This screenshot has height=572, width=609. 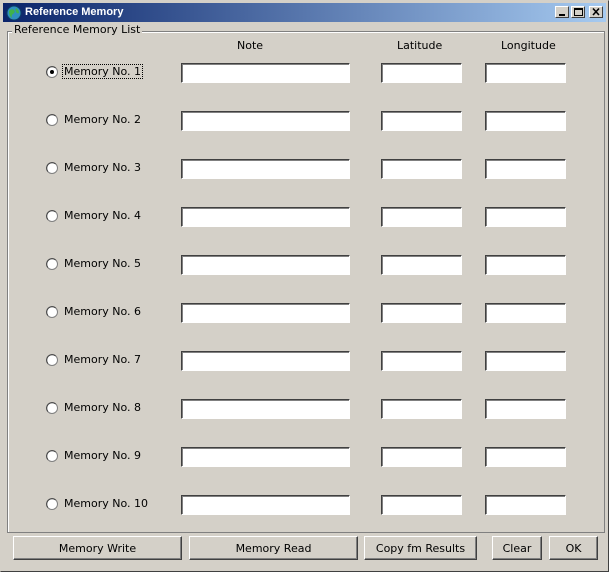 I want to click on memory-label: Memory No. 3, so click(x=102, y=167).